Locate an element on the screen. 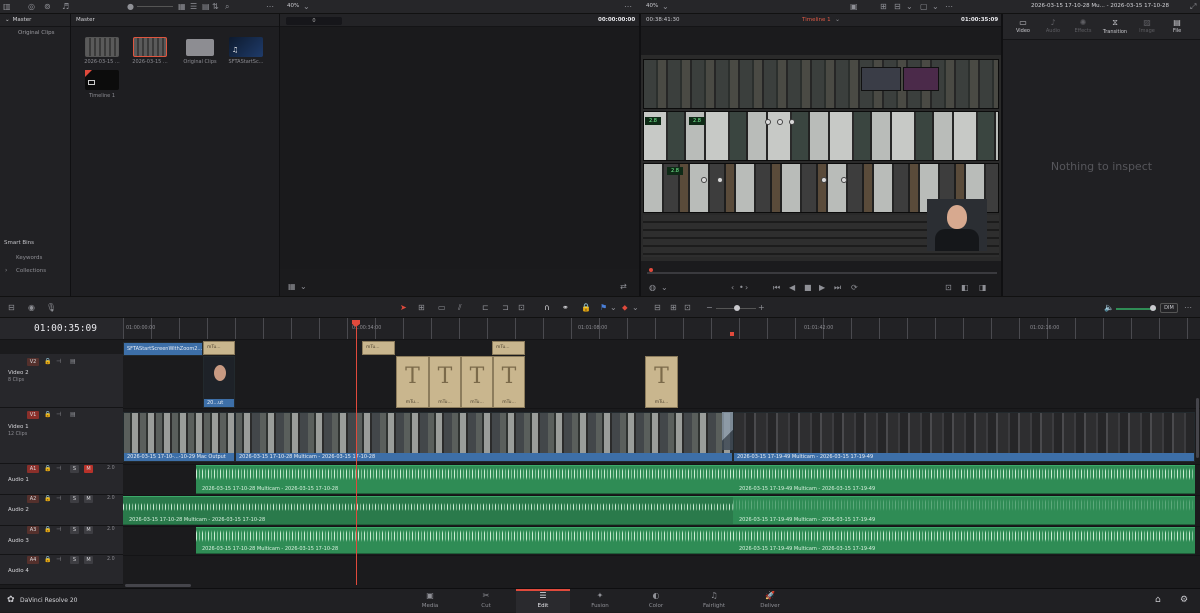  replace-clip-icon: ⊡ is located at coordinates (521, 308).